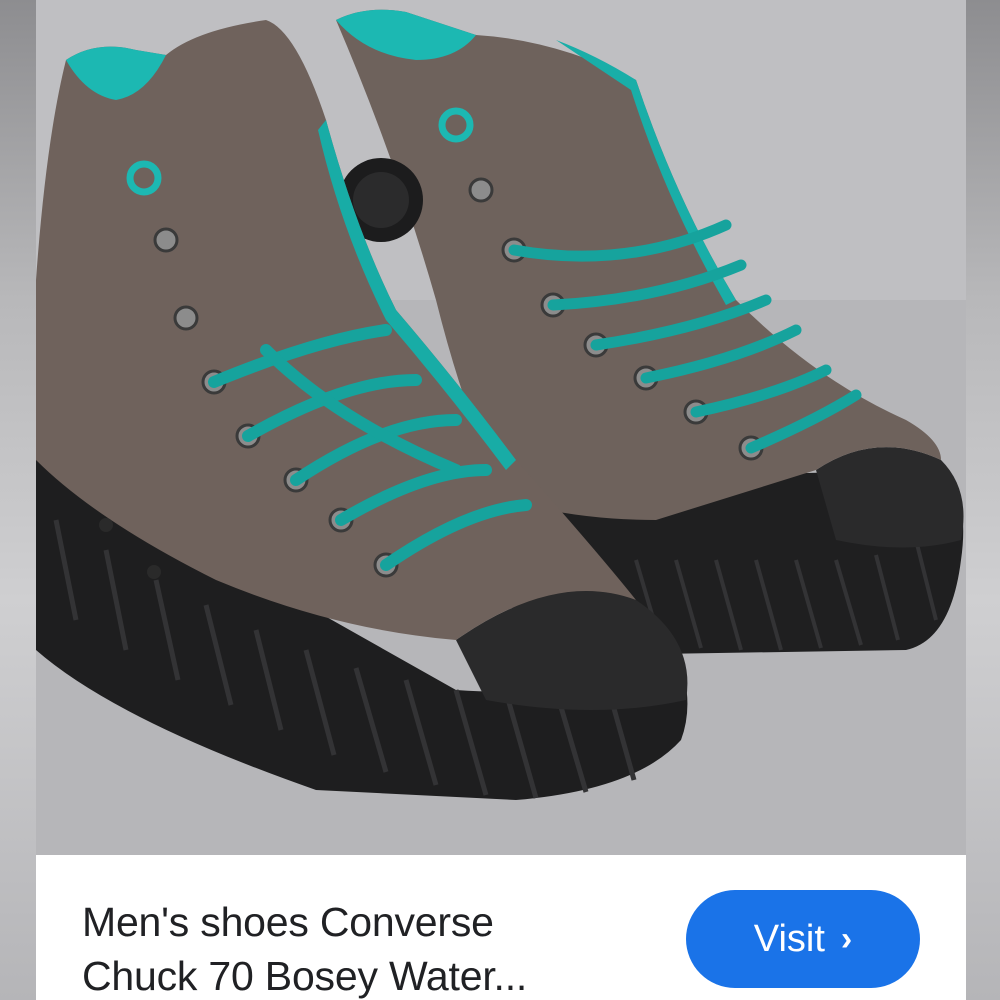  Describe the element at coordinates (18, 500) in the screenshot. I see `blurred-backdrop-left` at that location.